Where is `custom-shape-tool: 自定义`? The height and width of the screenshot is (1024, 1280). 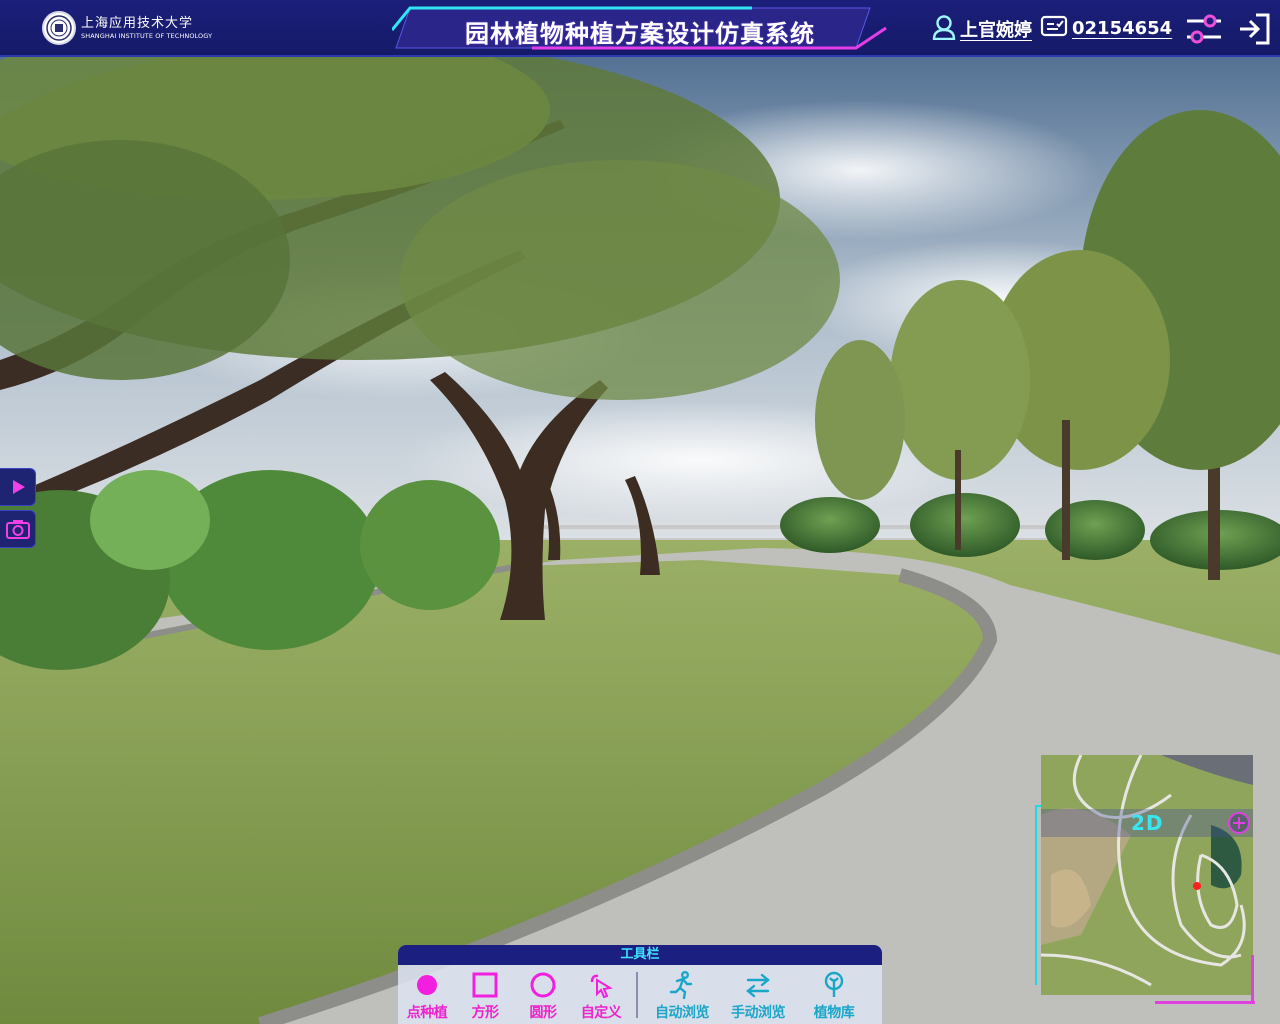
custom-shape-tool: 自定义 is located at coordinates (601, 994).